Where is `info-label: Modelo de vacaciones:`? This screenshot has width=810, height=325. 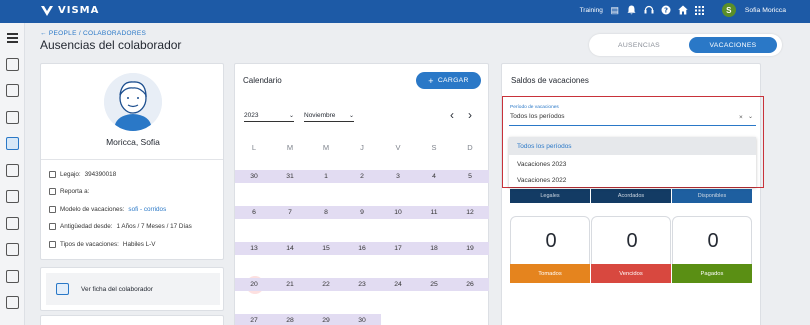
info-label: Modelo de vacaciones: is located at coordinates (92, 209).